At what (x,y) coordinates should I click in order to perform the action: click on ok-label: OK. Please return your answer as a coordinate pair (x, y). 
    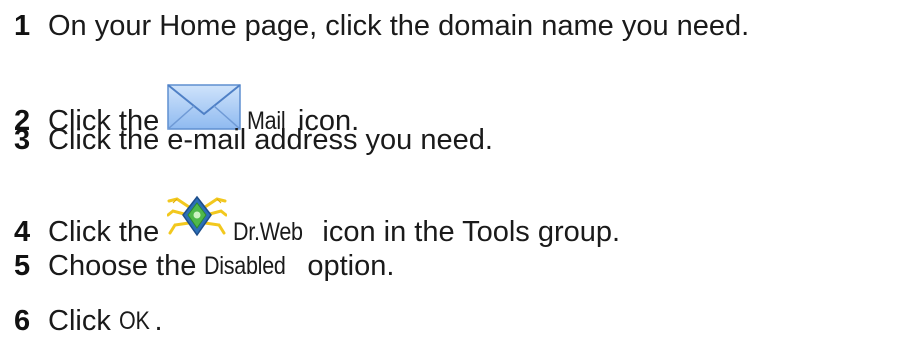
    Looking at the image, I should click on (134, 321).